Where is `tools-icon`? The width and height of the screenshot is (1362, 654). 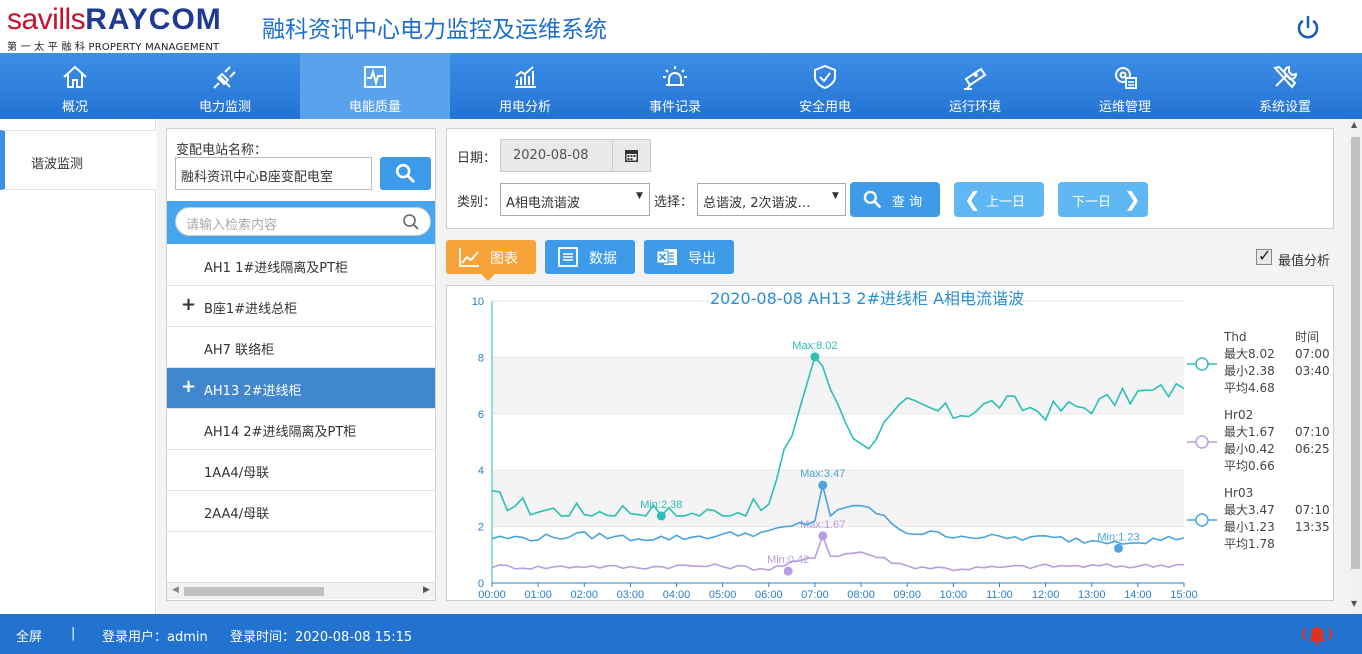 tools-icon is located at coordinates (1285, 77).